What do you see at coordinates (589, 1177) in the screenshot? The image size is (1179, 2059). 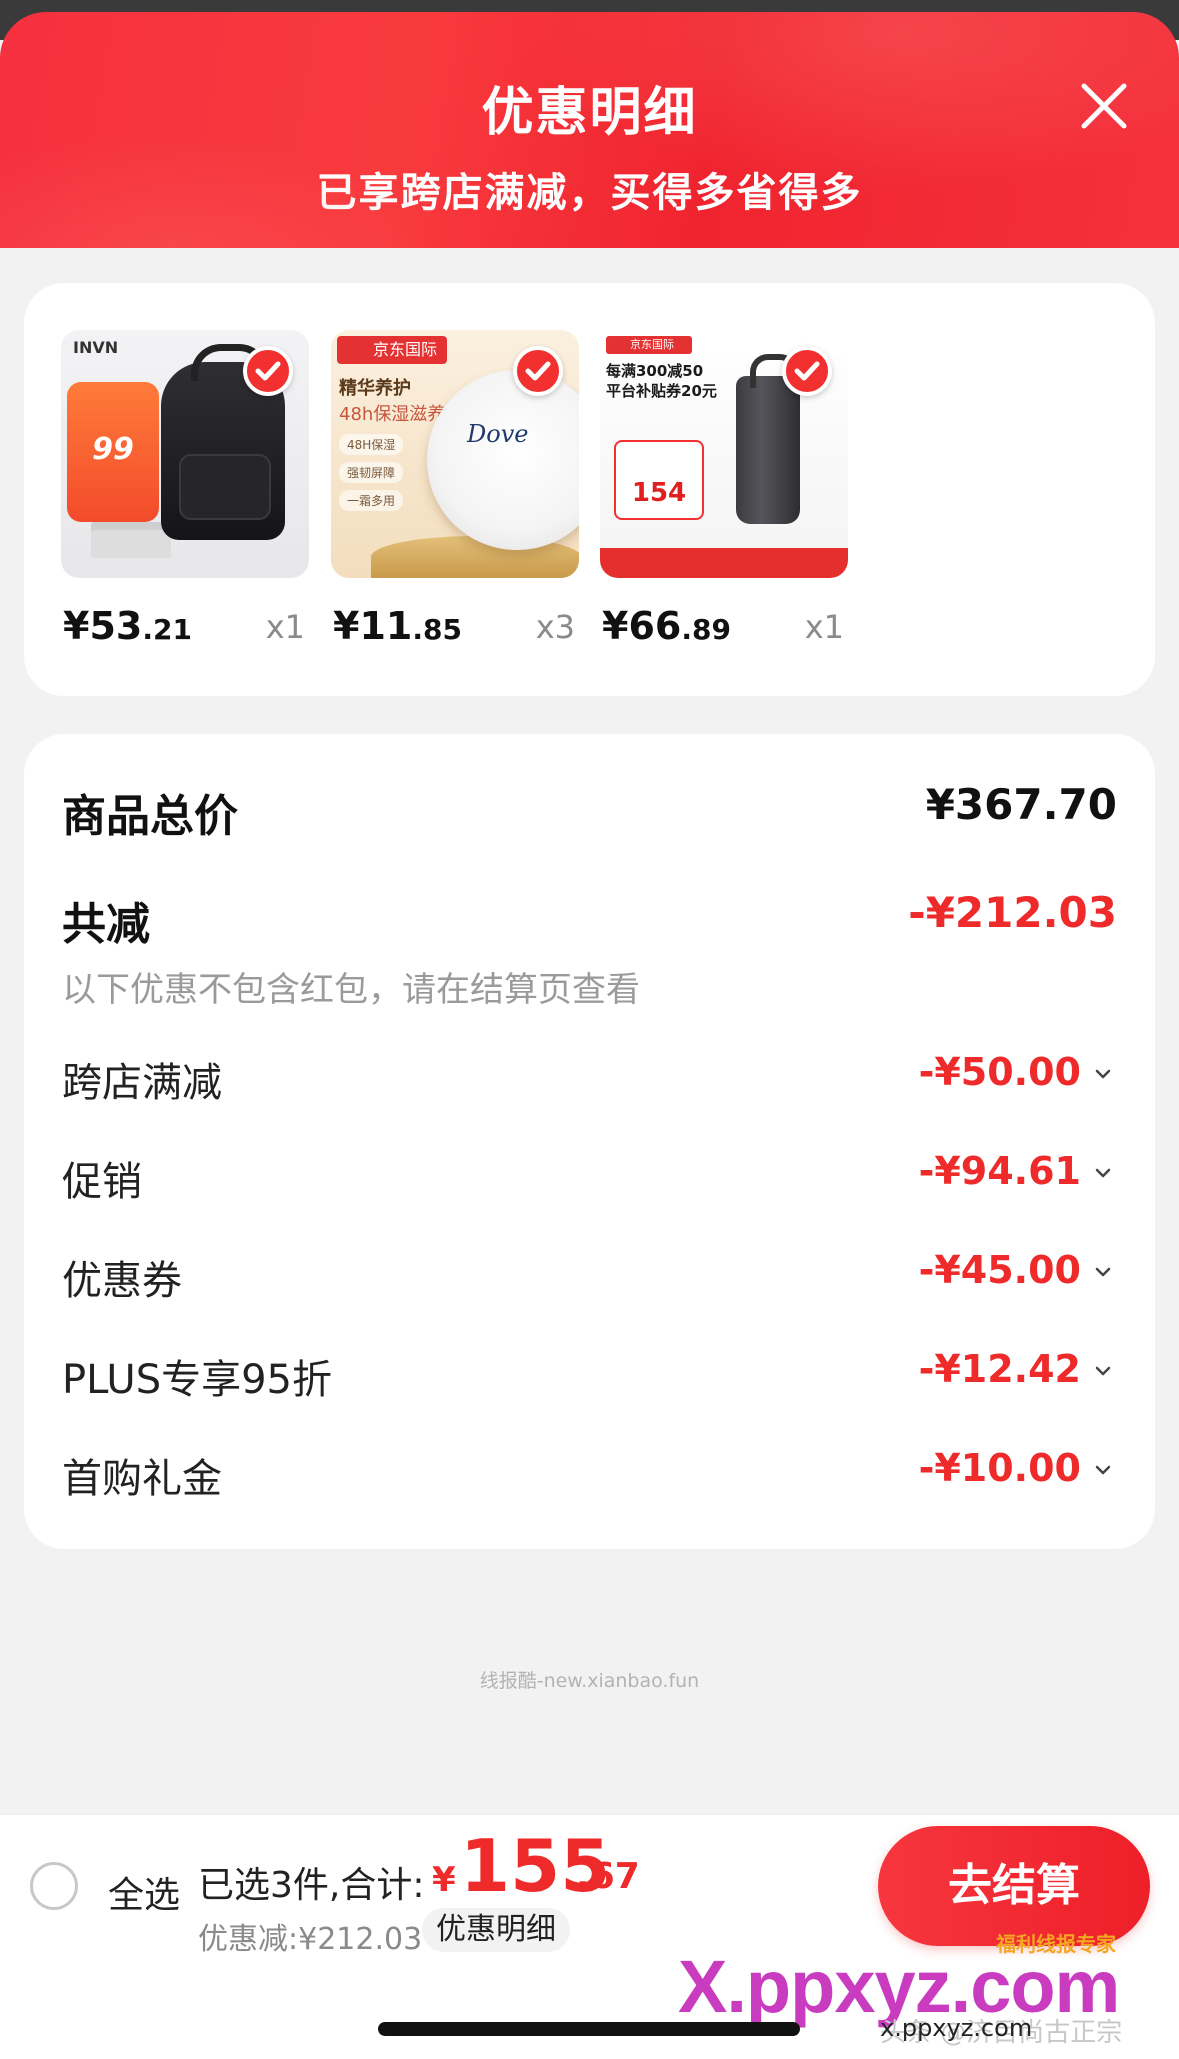 I see `discount-row-promotion: 促销 -¥94.61` at bounding box center [589, 1177].